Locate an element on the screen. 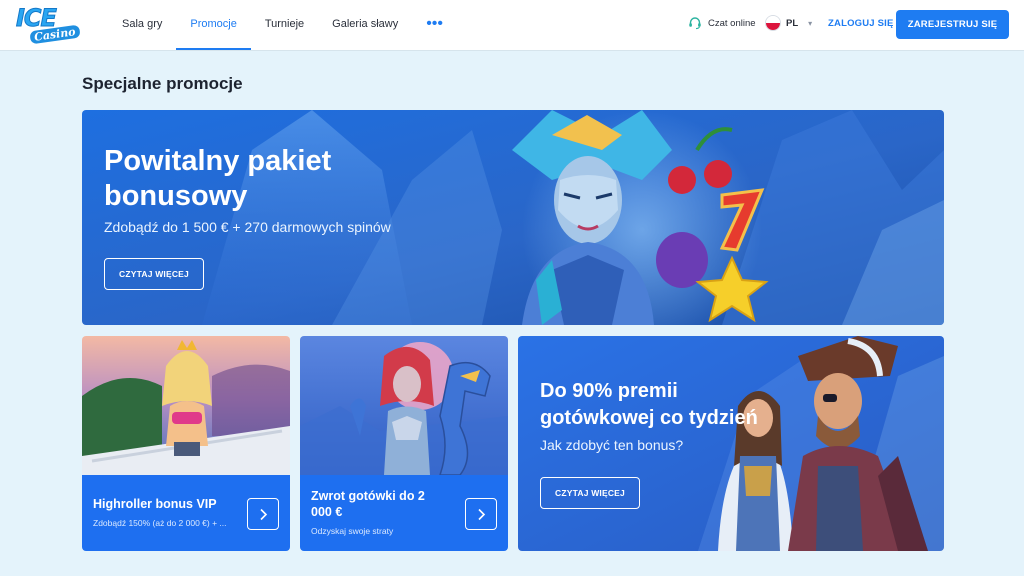 Image resolution: width=1024 pixels, height=576 pixels. weekly-bonus-title: Do 90% premii gotówkowej co tydzień is located at coordinates (649, 404).